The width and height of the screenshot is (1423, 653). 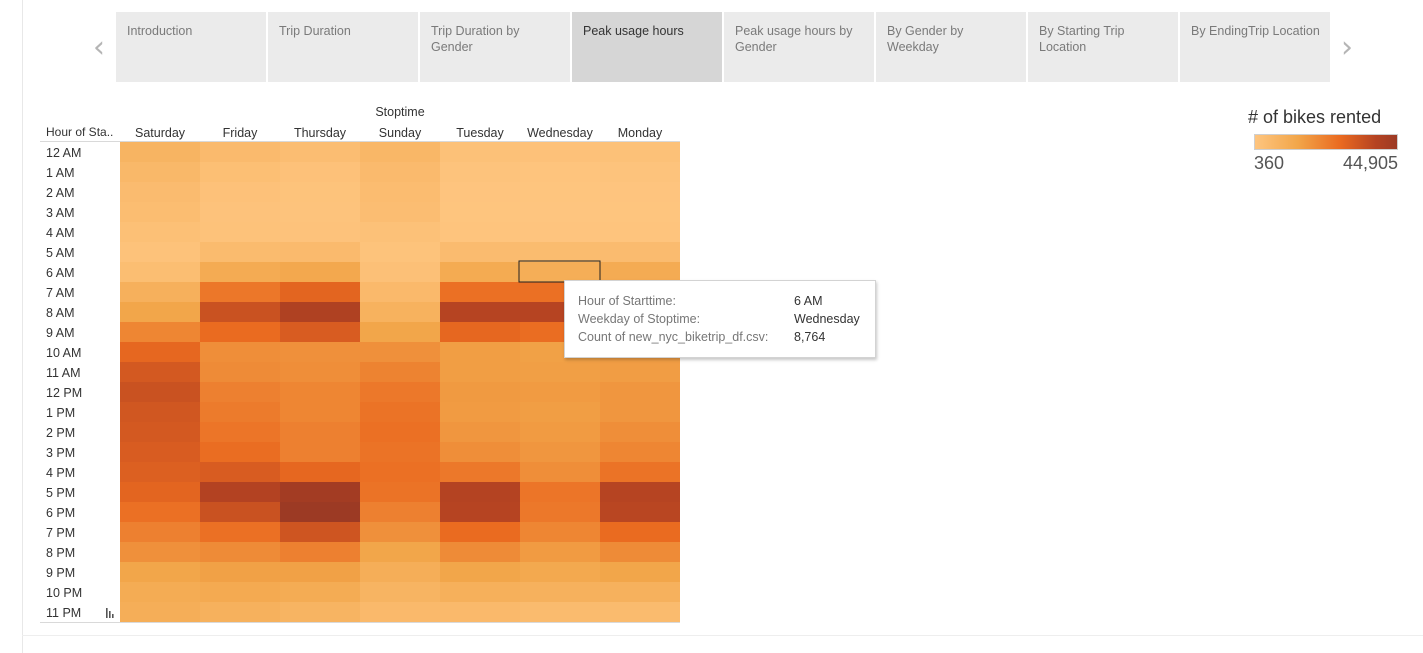 I want to click on column-header: Sunday, so click(x=400, y=133).